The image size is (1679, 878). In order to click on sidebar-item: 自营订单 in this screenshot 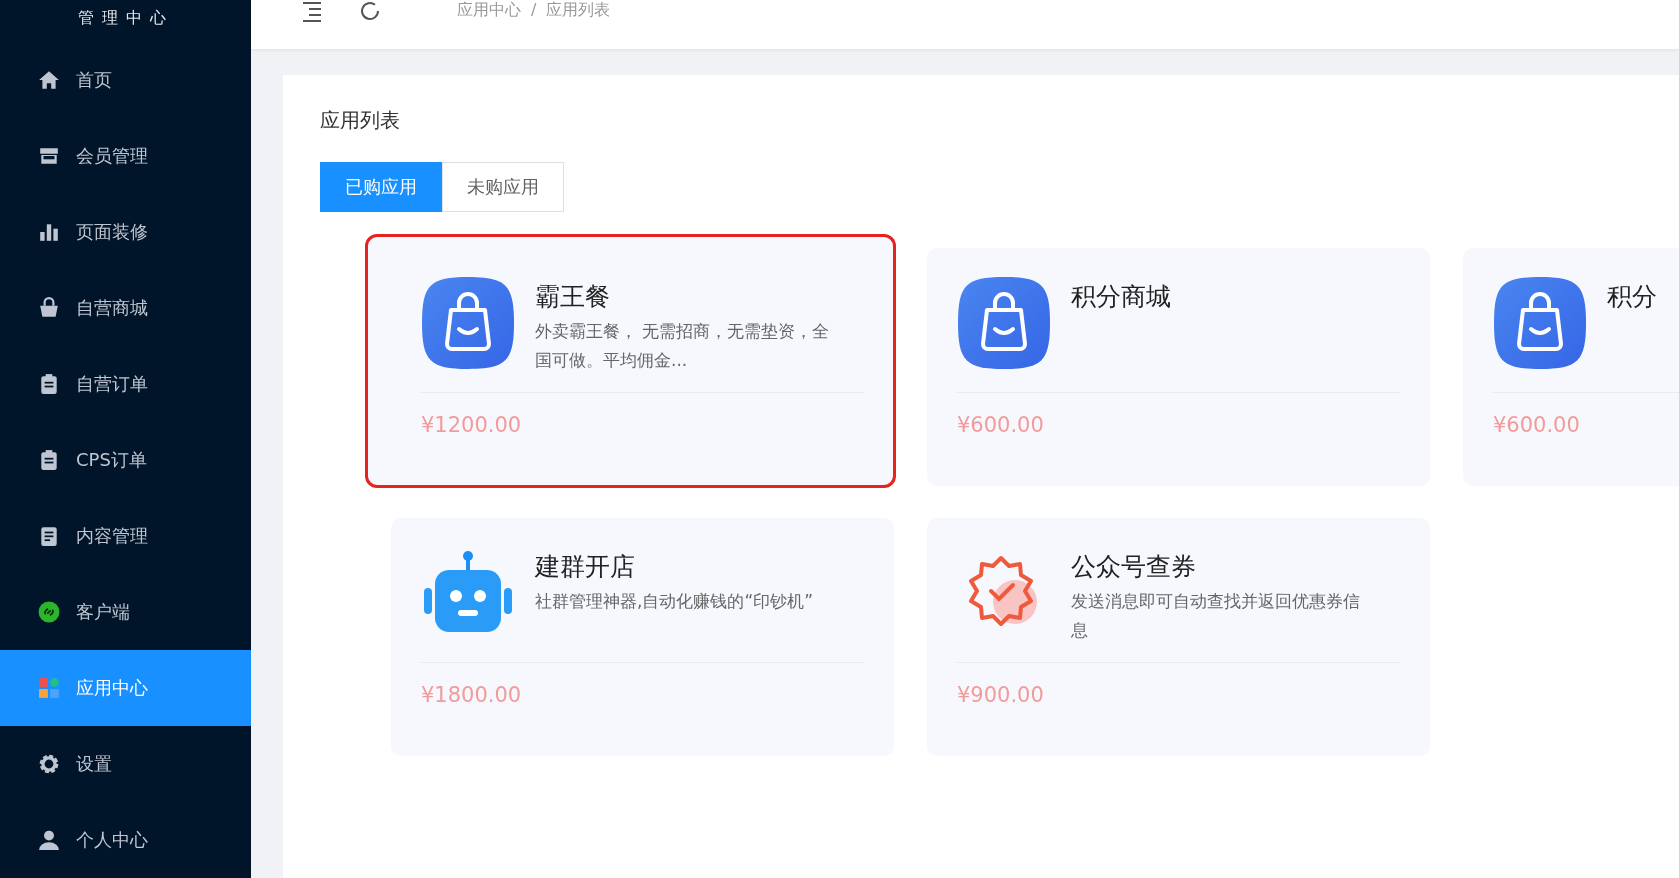, I will do `click(125, 384)`.